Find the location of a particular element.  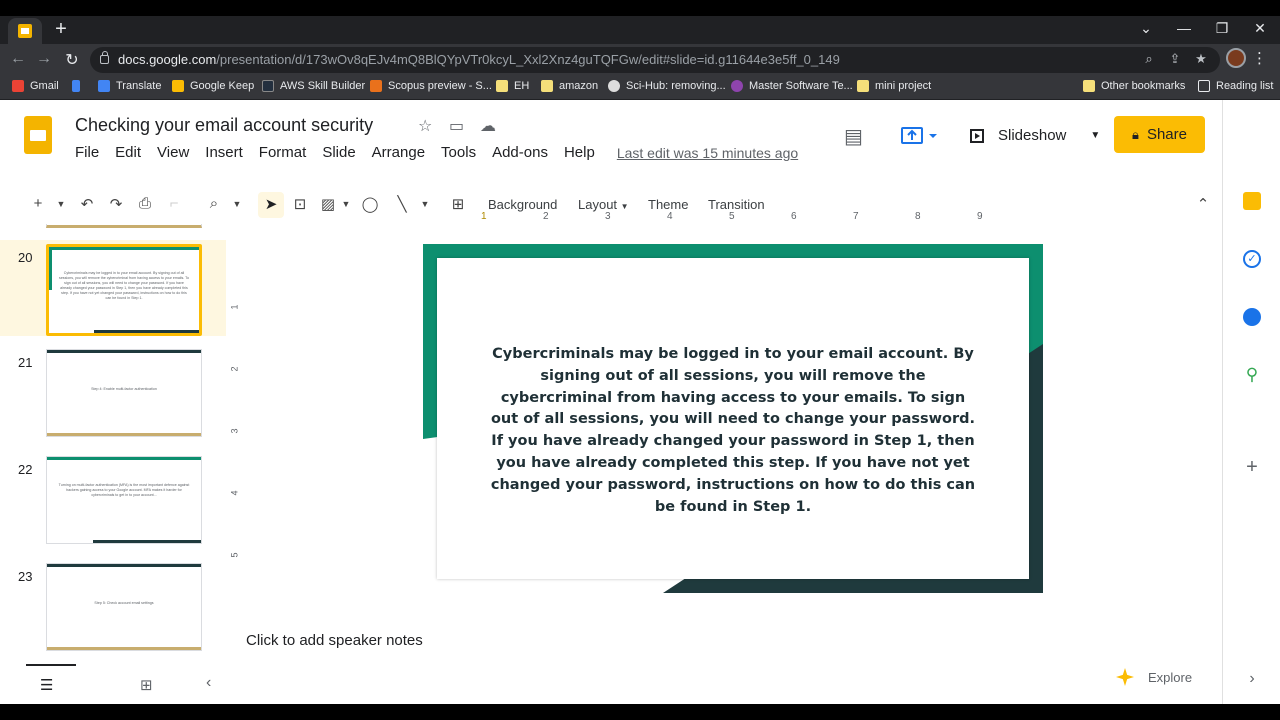

document-title: Checking your email account security is located at coordinates (224, 125).